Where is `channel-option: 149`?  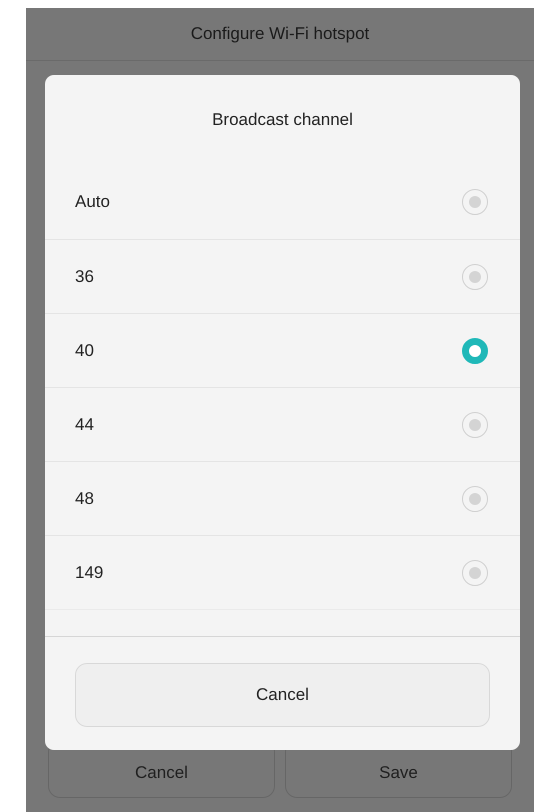 channel-option: 149 is located at coordinates (282, 572).